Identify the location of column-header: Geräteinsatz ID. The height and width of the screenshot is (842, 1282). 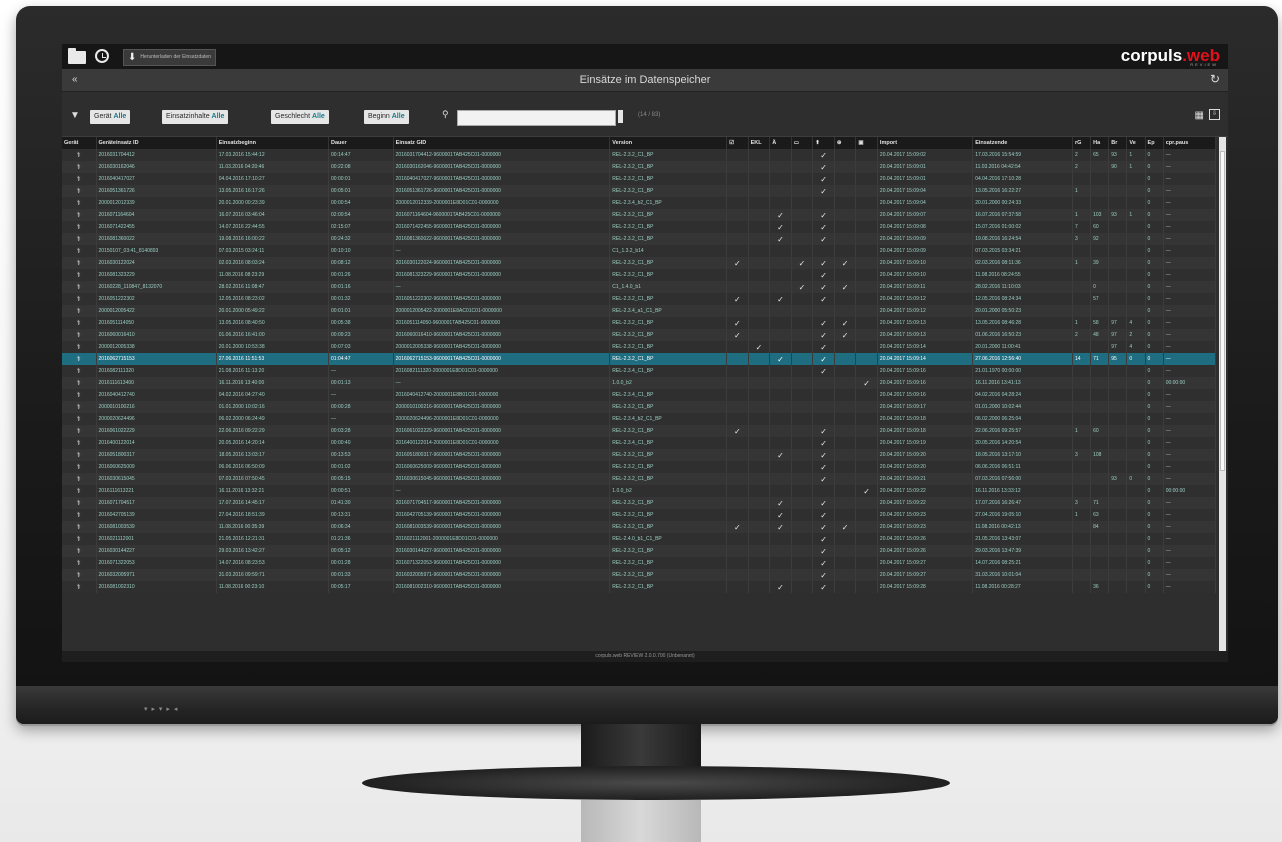
(156, 143).